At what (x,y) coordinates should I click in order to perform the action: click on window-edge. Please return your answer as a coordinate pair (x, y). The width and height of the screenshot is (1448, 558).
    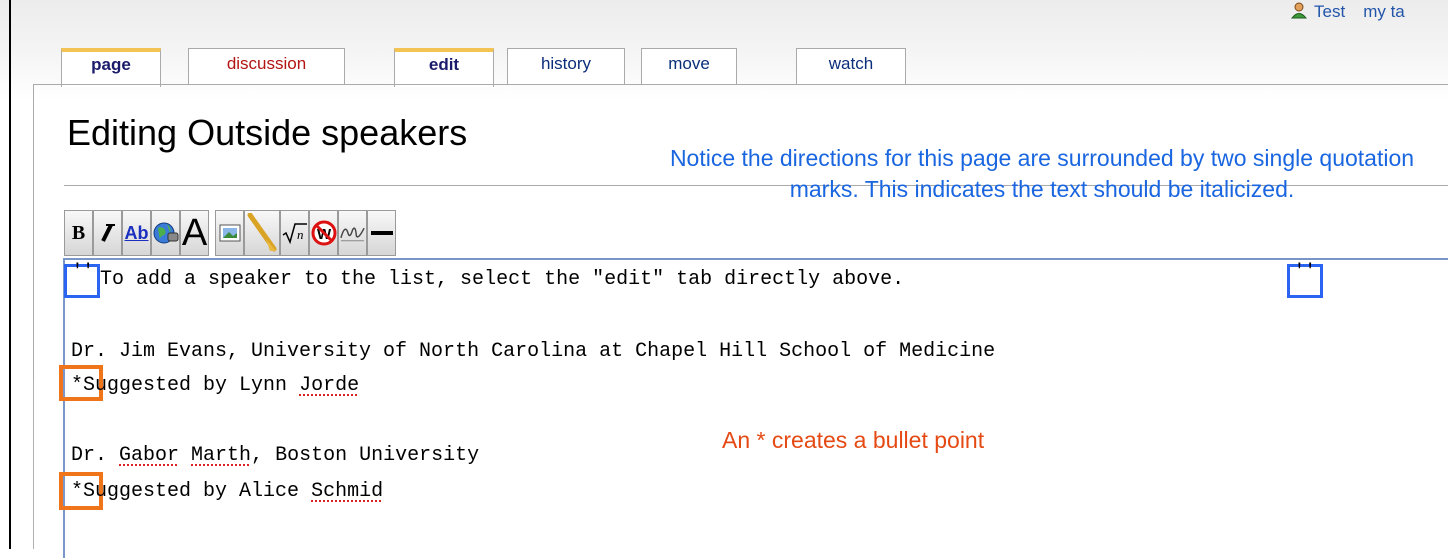
    Looking at the image, I should click on (10, 274).